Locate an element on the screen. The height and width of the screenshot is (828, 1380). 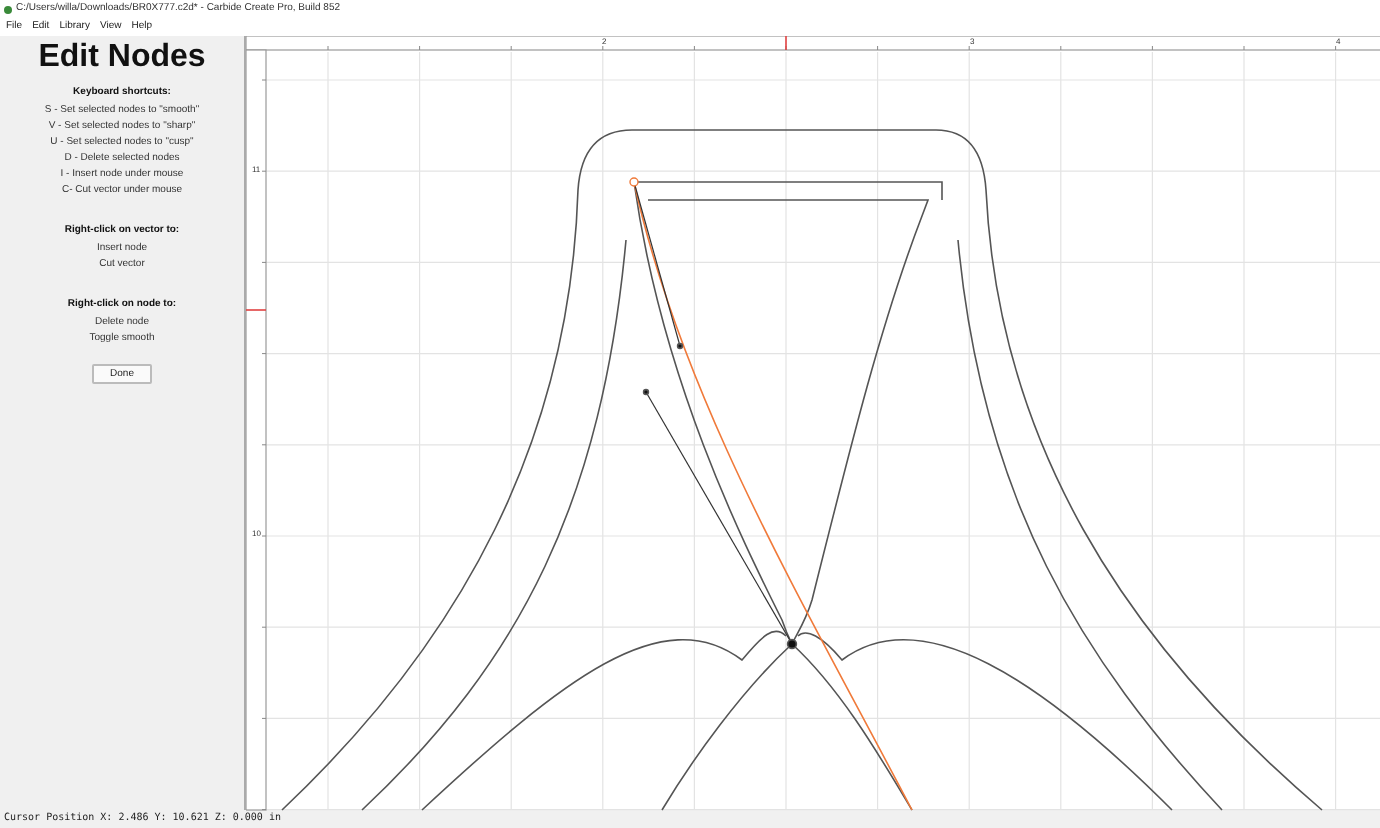
panel-title: Edit Nodes is located at coordinates (122, 58).